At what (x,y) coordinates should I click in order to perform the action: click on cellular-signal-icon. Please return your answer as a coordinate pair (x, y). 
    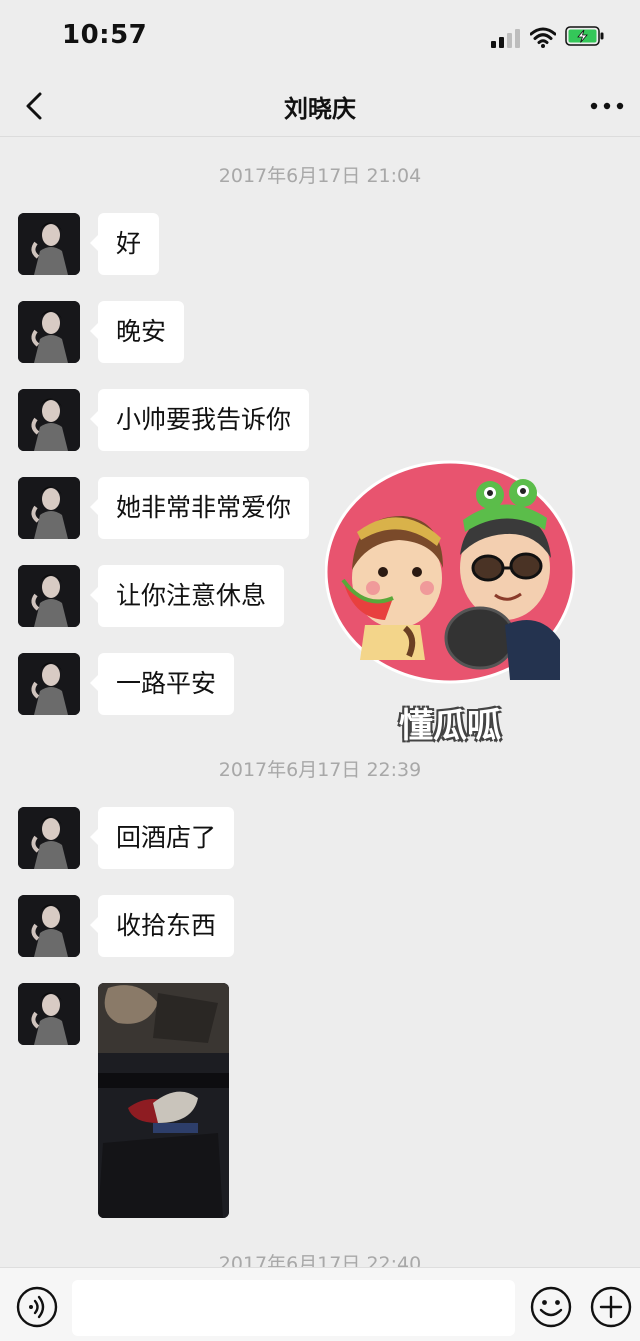
    Looking at the image, I should click on (507, 38).